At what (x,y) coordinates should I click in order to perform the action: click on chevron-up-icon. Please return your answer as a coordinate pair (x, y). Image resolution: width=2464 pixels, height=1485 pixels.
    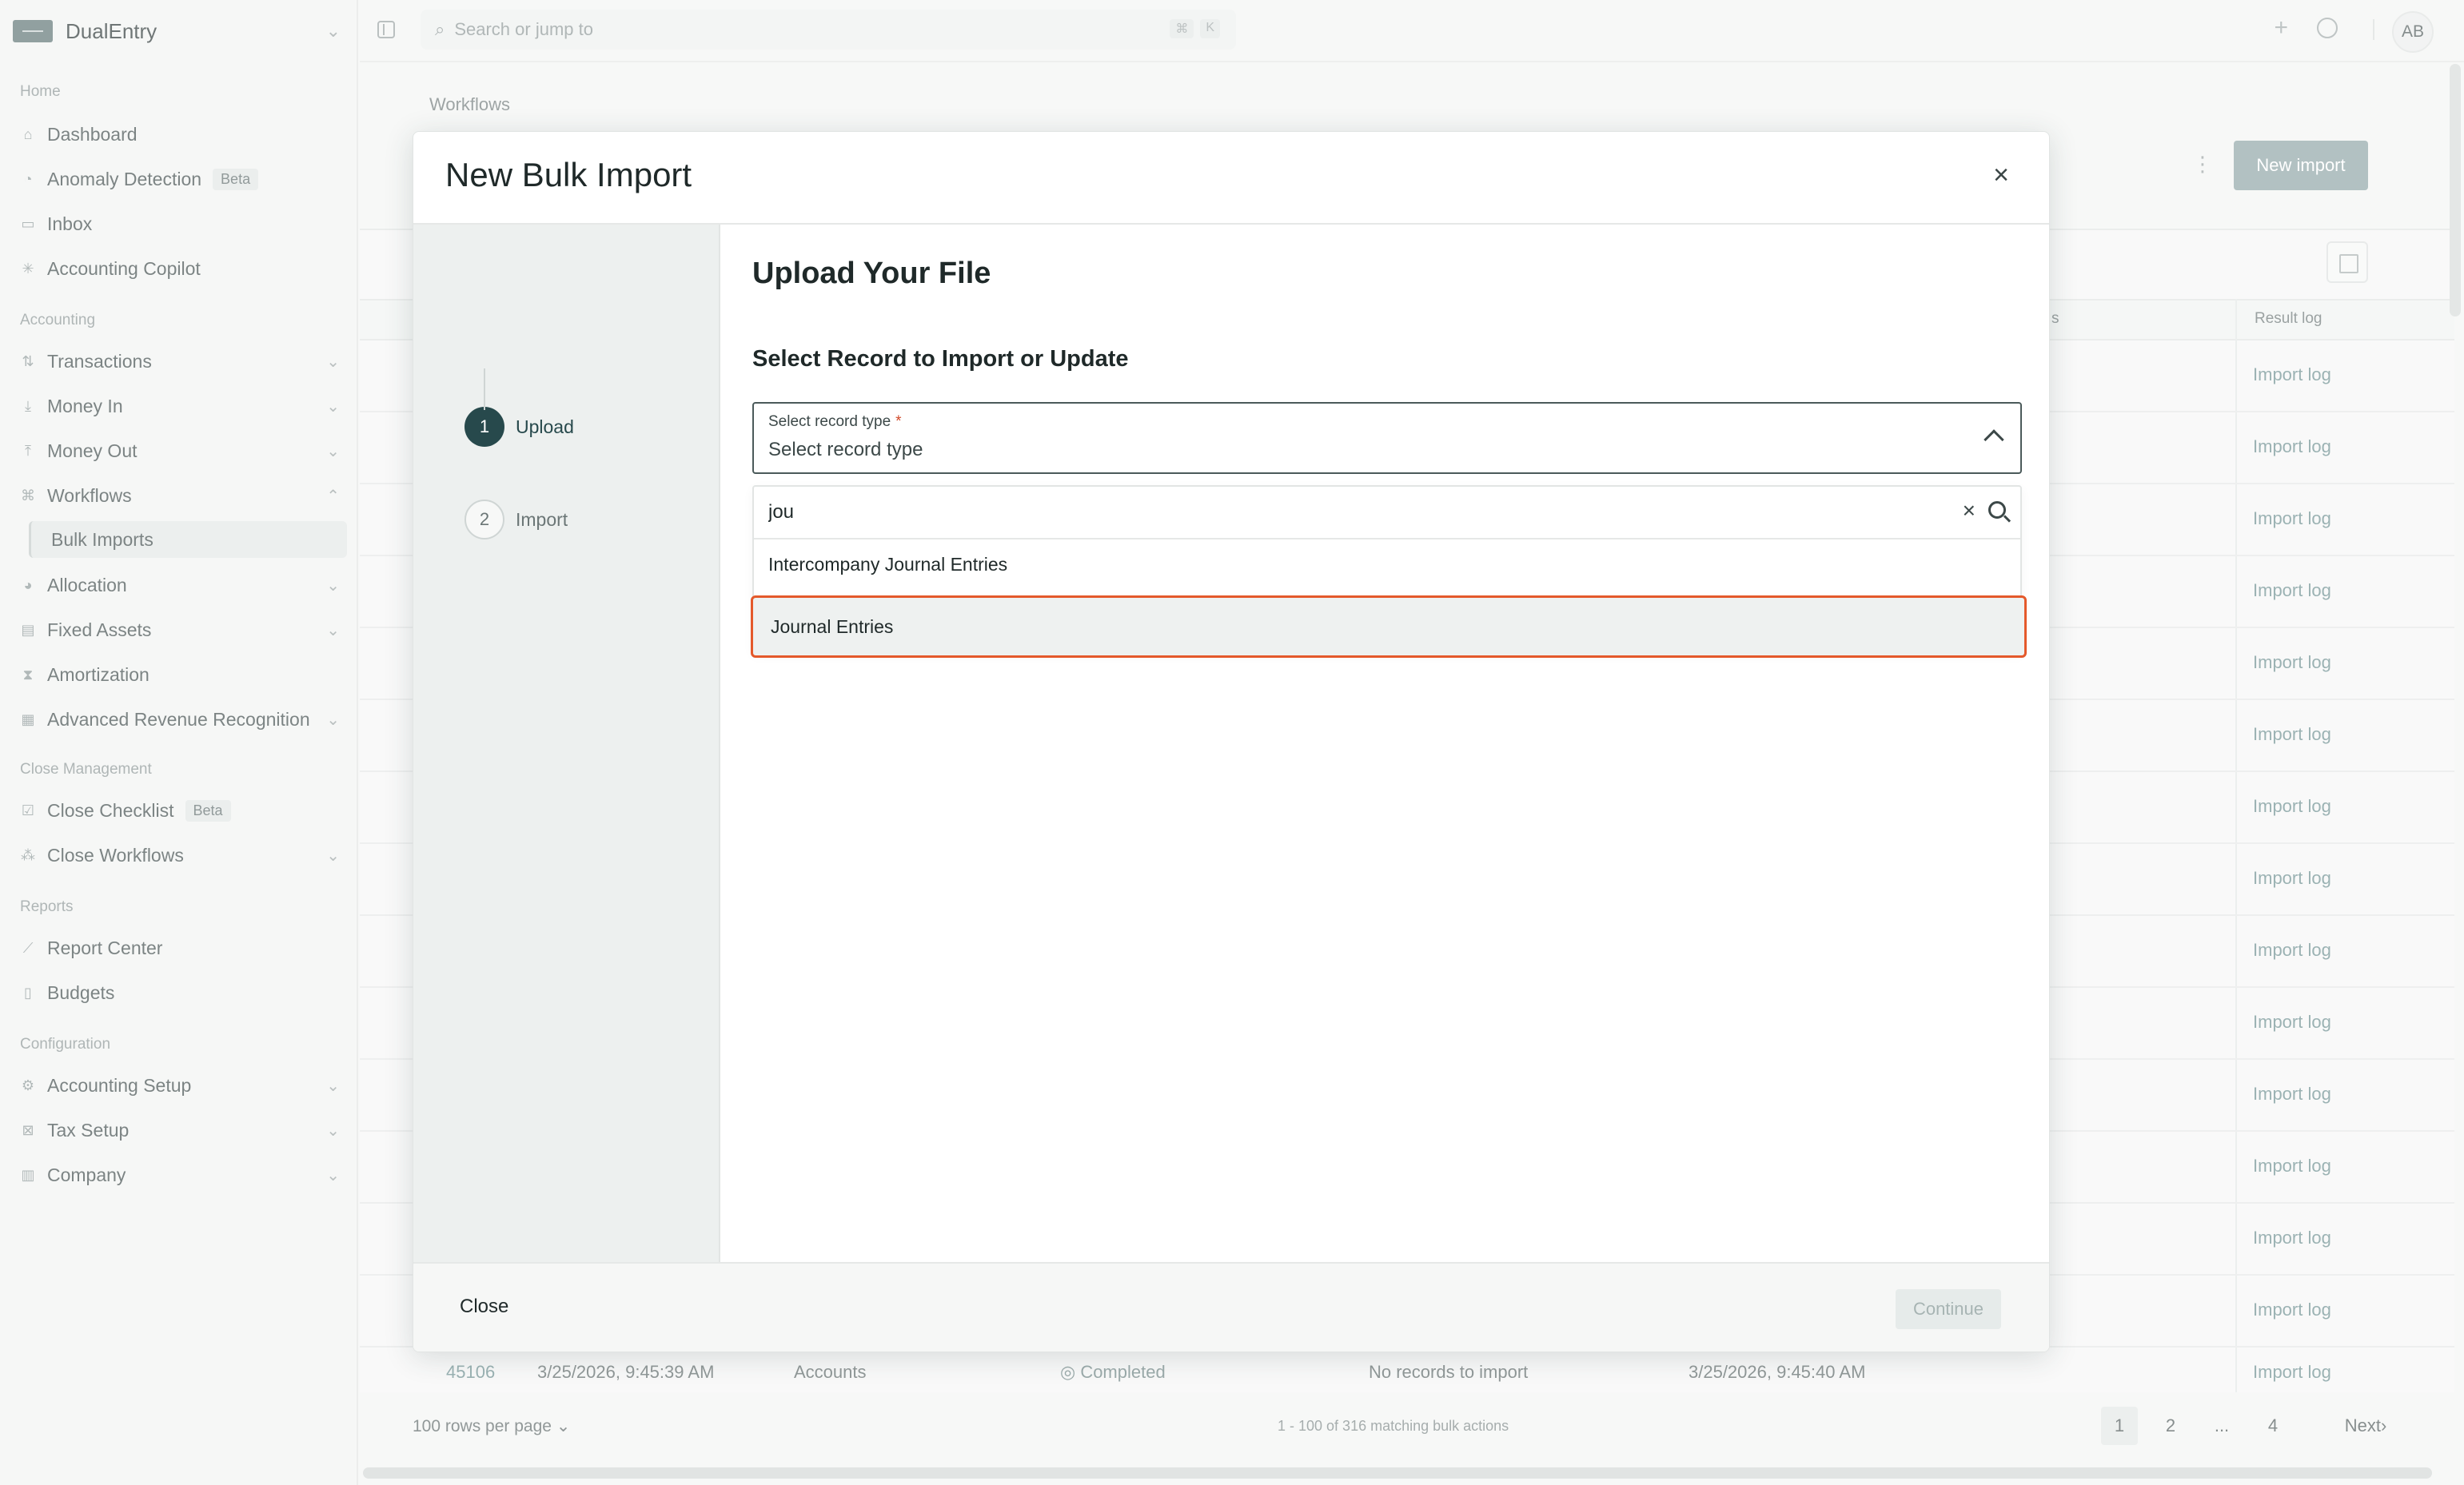
    Looking at the image, I should click on (1994, 439).